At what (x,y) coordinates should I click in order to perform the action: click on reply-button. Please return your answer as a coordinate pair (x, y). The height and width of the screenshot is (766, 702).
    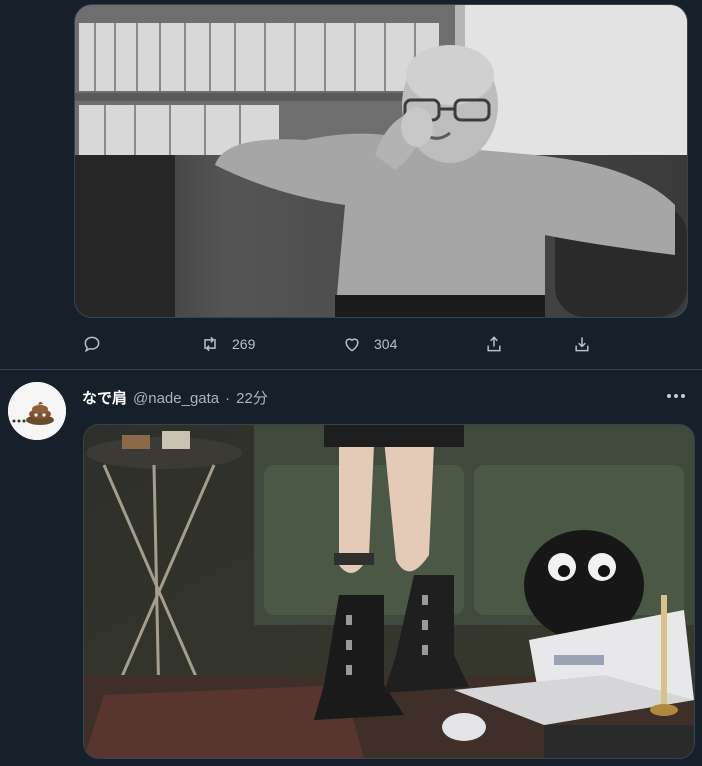
    Looking at the image, I should click on (92, 344).